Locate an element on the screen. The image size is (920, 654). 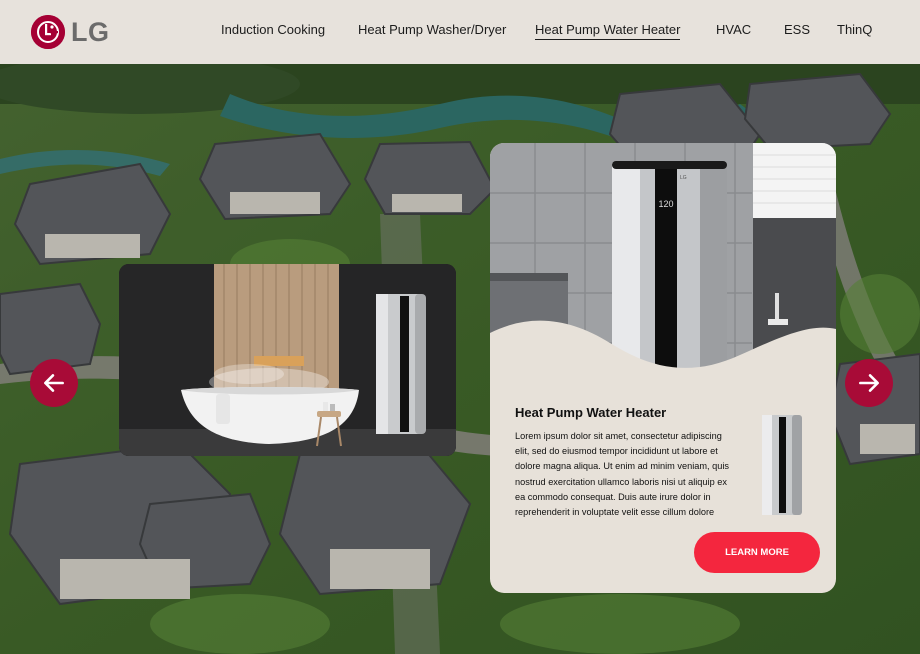
heater-display-text: 120 is located at coordinates (665, 204).